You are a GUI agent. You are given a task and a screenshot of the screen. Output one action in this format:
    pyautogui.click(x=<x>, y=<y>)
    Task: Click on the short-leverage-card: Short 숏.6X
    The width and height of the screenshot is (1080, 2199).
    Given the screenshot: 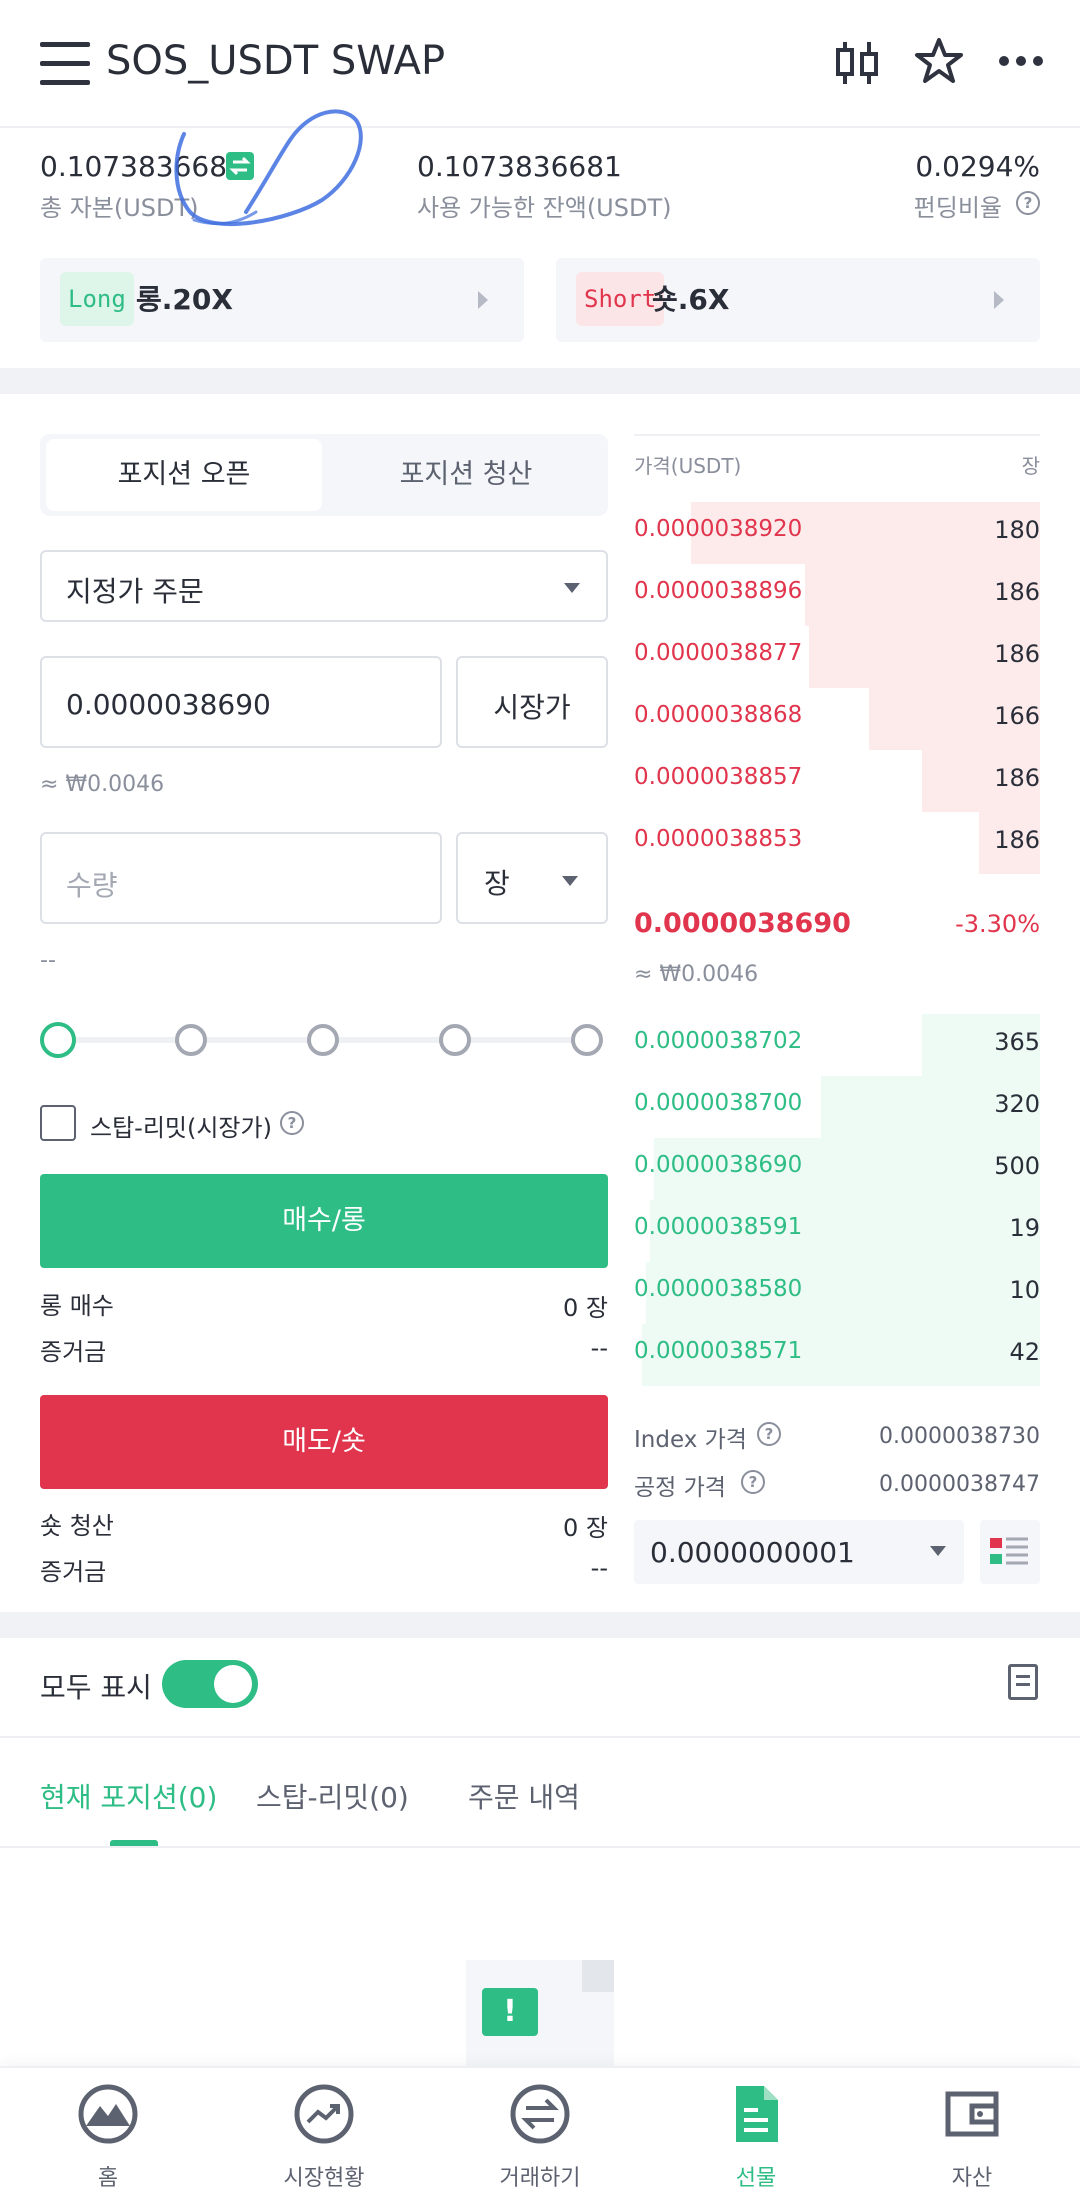 What is the action you would take?
    pyautogui.click(x=798, y=300)
    